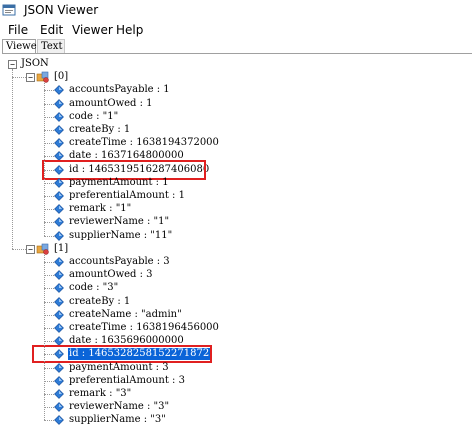 The image size is (474, 426). What do you see at coordinates (119, 367) in the screenshot?
I see `tree-node-field-label: paymentAmount : 3` at bounding box center [119, 367].